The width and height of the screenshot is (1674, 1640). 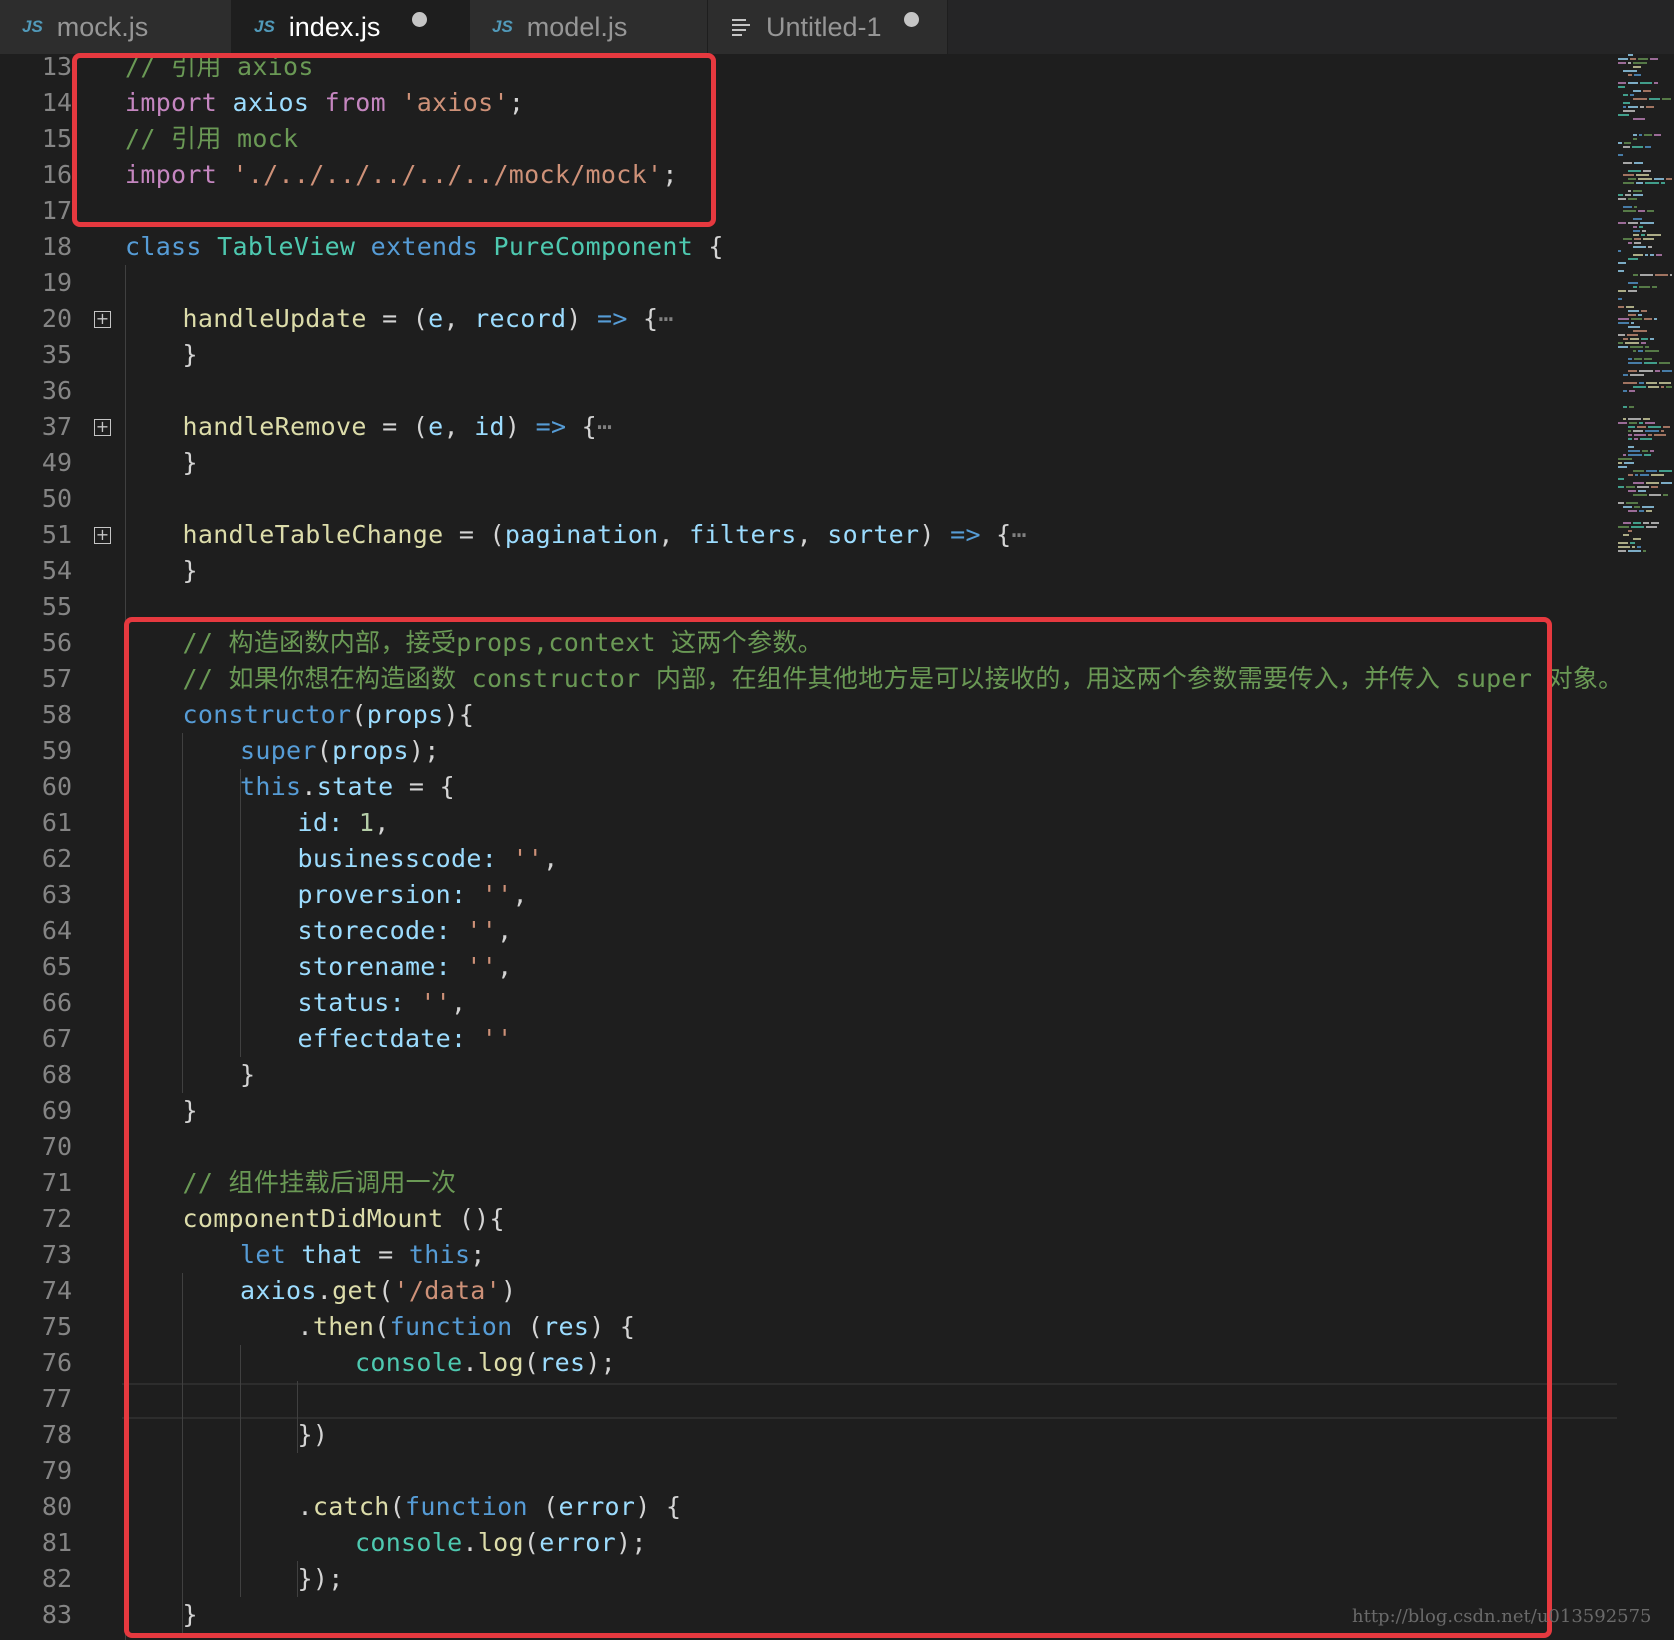 I want to click on code-text: class TableView extends PureComponent {, so click(x=424, y=247).